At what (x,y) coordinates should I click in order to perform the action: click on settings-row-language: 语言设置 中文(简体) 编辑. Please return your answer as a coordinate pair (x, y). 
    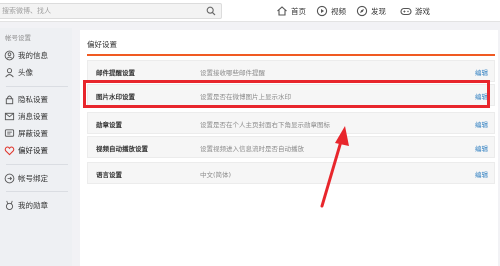
    Looking at the image, I should click on (291, 173).